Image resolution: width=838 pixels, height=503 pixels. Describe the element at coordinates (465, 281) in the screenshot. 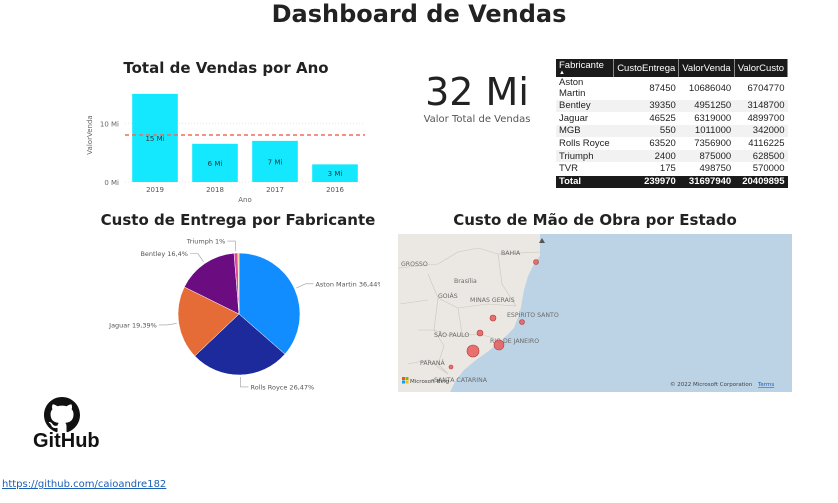

I see `map-label-brasilia: Brasília` at that location.